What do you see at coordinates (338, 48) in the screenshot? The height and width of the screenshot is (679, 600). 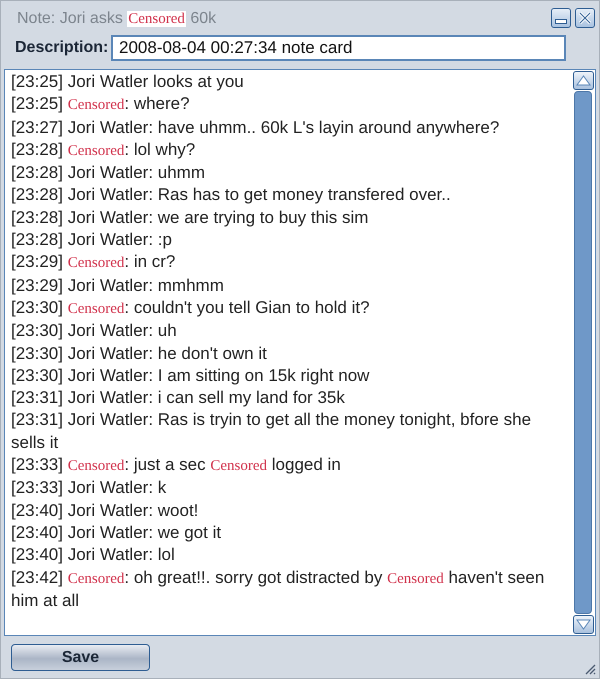 I see `description-field: 2008-08-04 00:27:34 note card` at bounding box center [338, 48].